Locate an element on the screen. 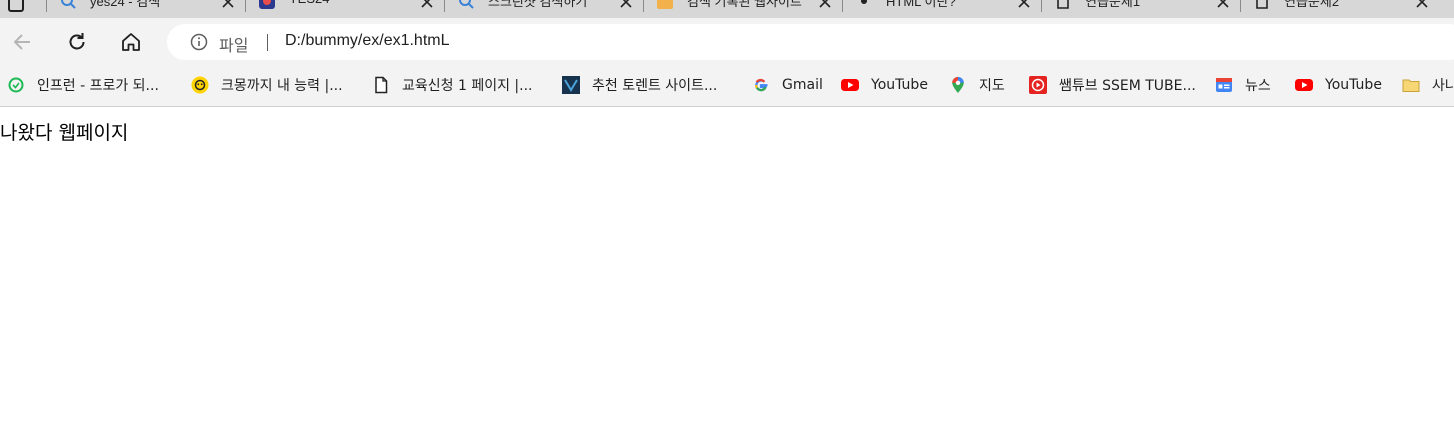 This screenshot has width=1454, height=442. scheme-label: 파일 is located at coordinates (234, 45).